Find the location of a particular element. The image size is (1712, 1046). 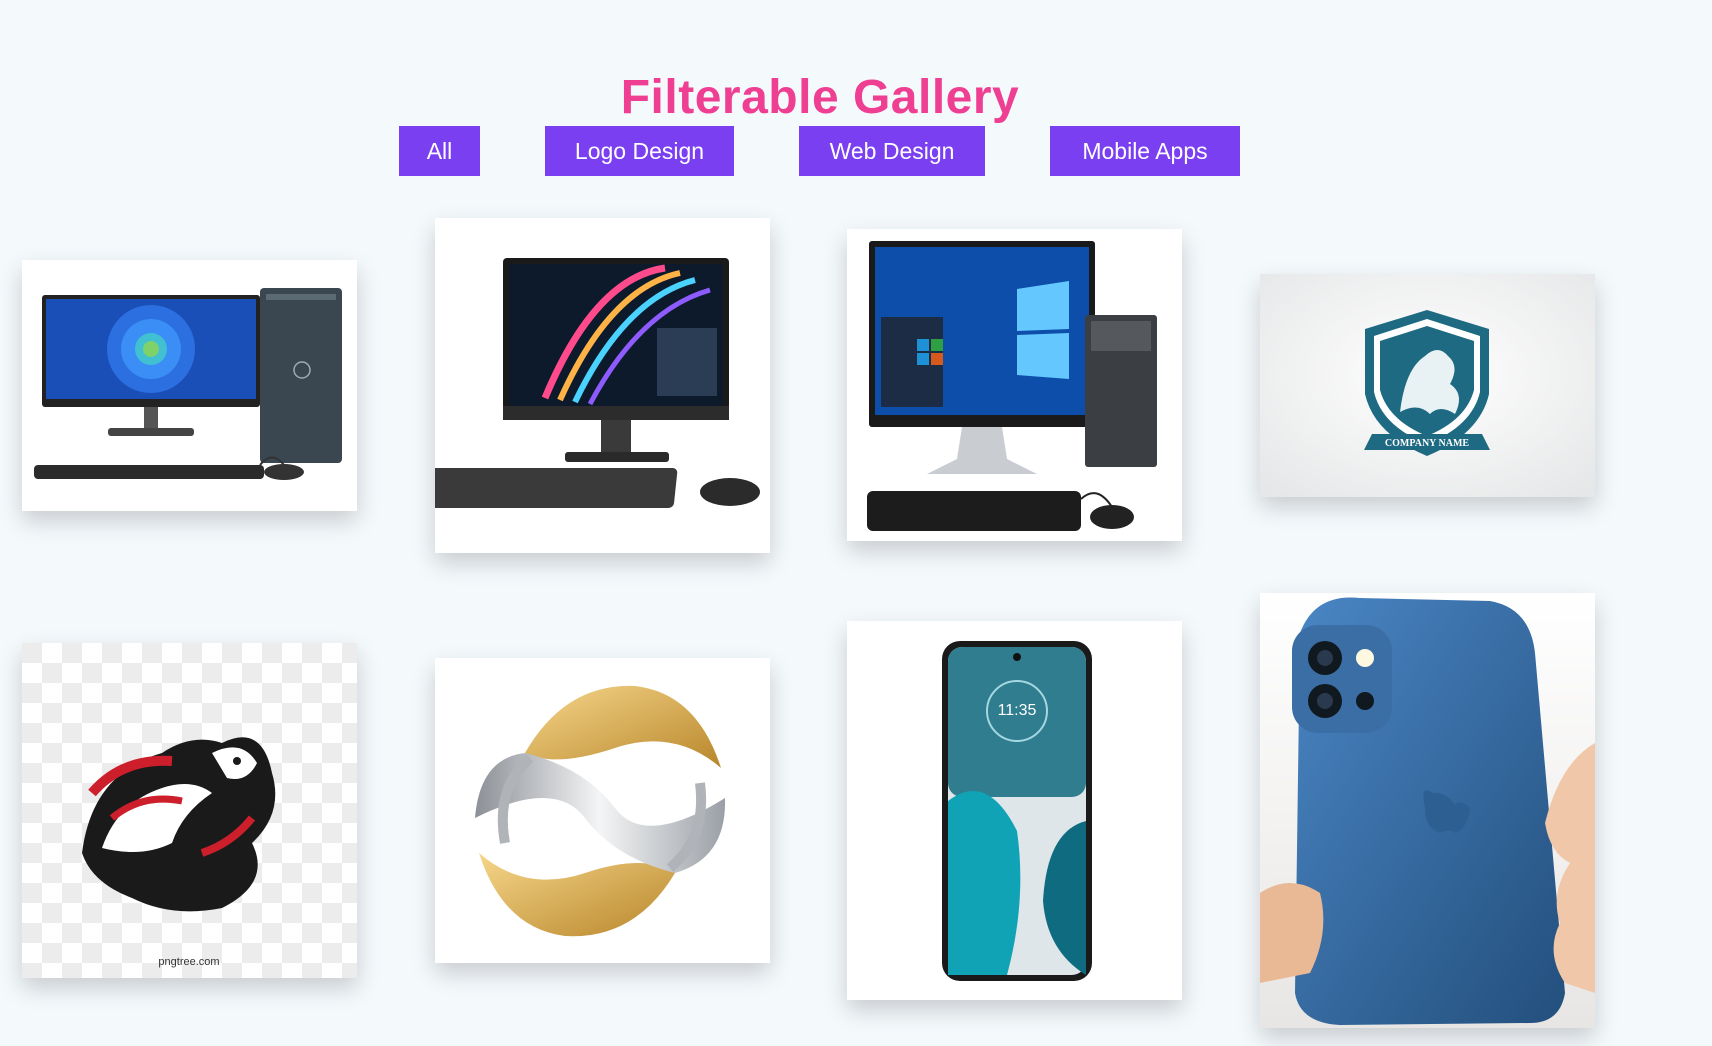

filter-bar: All Logo Design Web Design Mobile Apps is located at coordinates (856, 151).